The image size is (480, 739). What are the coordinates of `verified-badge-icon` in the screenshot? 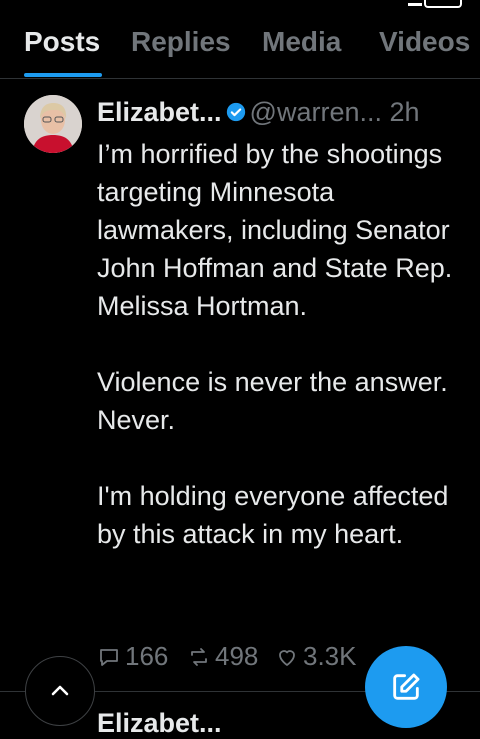 It's located at (235, 112).